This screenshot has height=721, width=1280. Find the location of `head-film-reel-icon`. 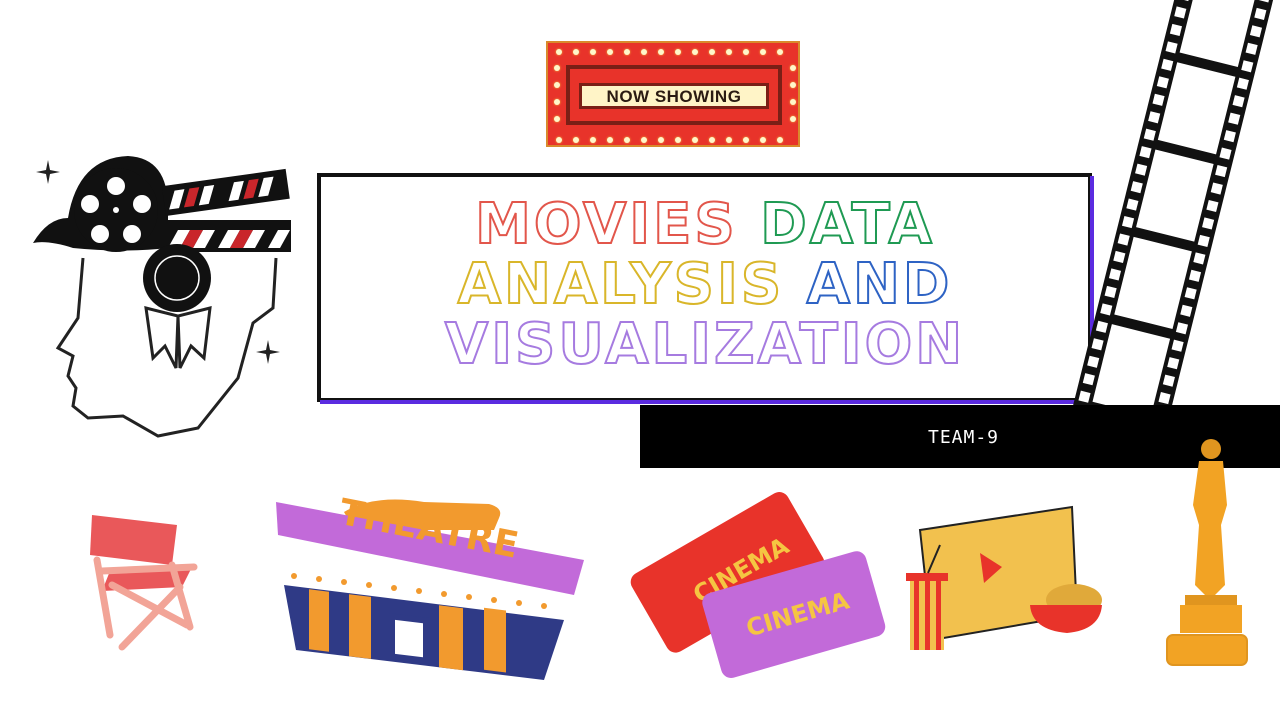

head-film-reel-icon is located at coordinates (162, 297).